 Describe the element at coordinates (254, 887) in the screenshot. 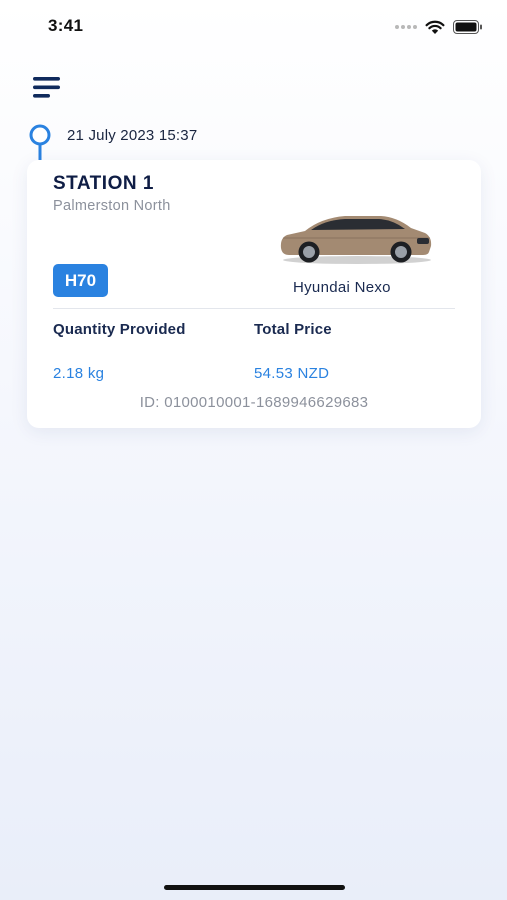

I see `home-indicator` at that location.